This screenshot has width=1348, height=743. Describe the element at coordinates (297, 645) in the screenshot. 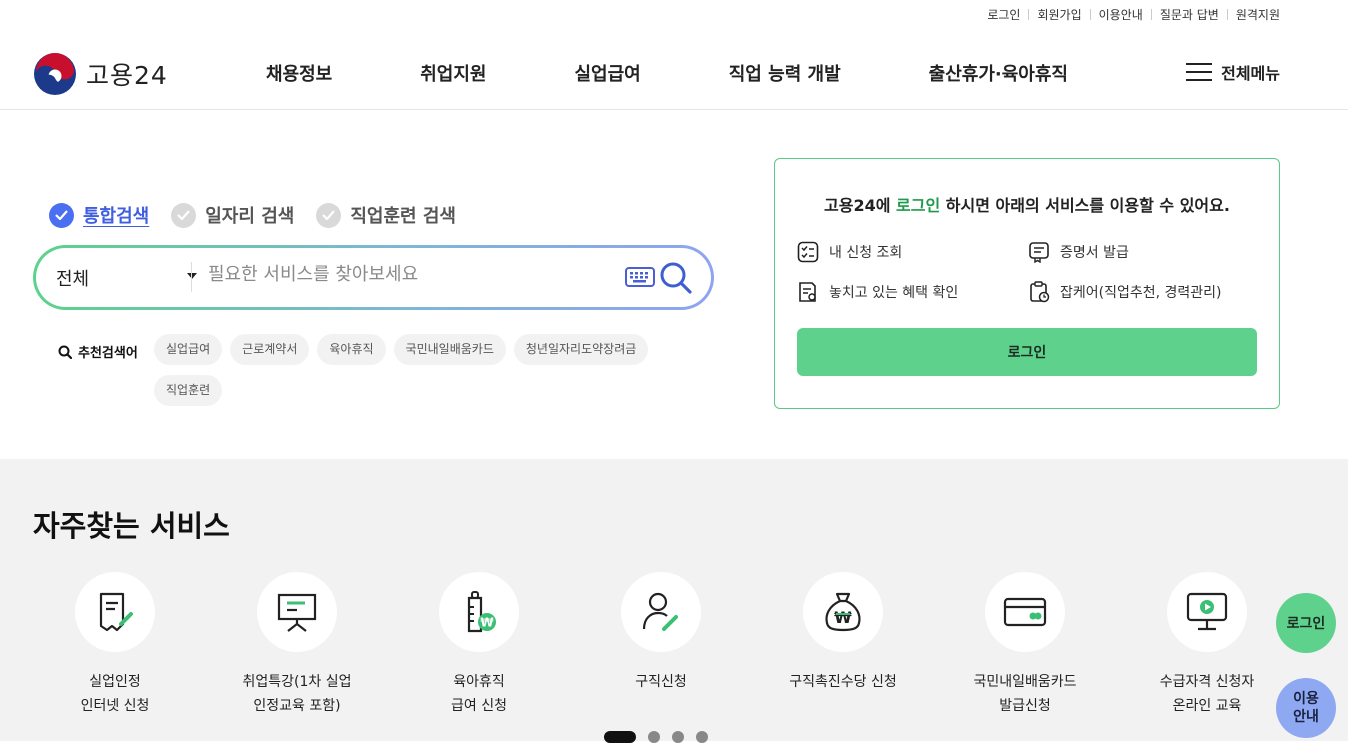

I see `service-card-employment-lecture: 취업특강(1차 실업 인정교육 포함)` at that location.